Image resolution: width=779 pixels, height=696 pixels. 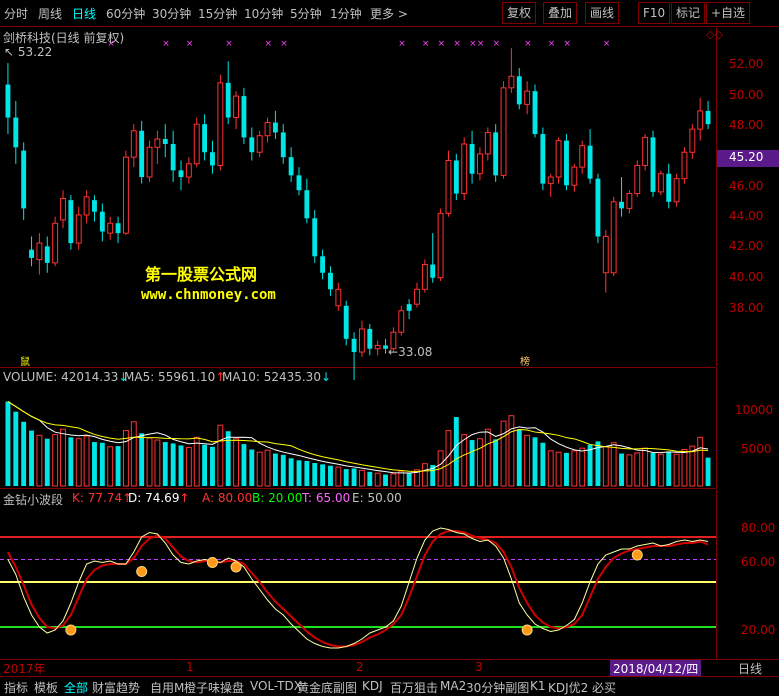 I want to click on stock-title: 剑桥科技(日线 前复权), so click(x=64, y=38).